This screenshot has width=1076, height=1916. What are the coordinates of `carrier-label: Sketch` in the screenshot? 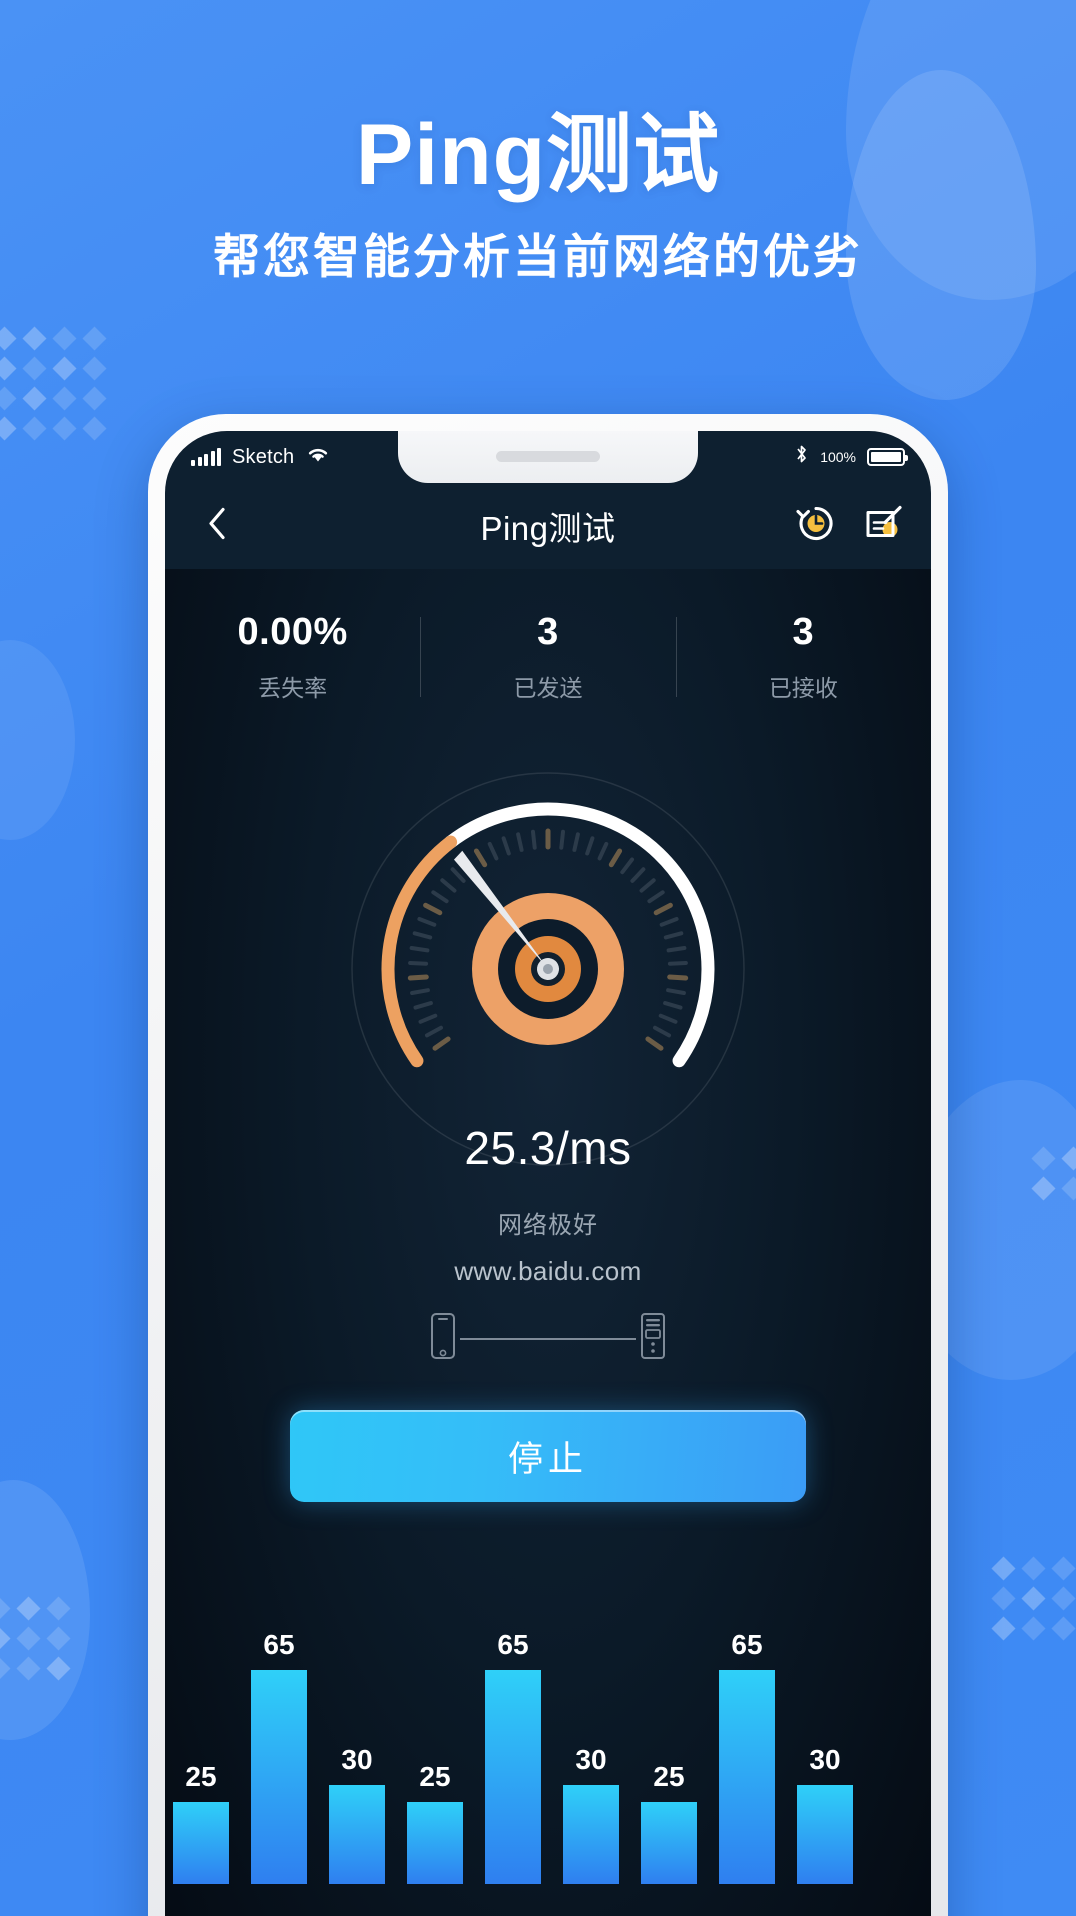 It's located at (263, 456).